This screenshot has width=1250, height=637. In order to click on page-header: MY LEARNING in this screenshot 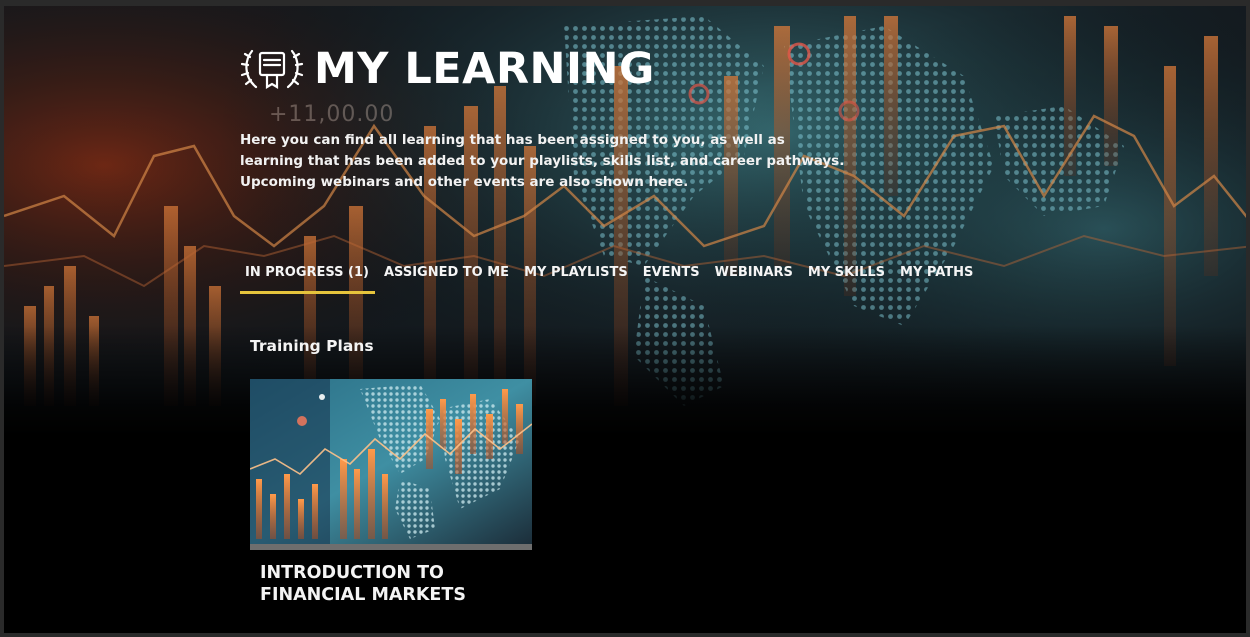, I will do `click(447, 69)`.